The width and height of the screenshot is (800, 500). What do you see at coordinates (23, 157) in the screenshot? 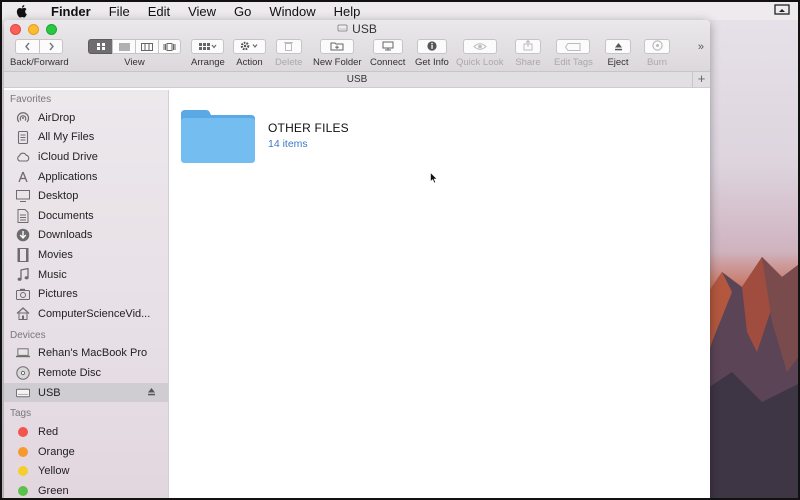
I see `cloud-icon` at bounding box center [23, 157].